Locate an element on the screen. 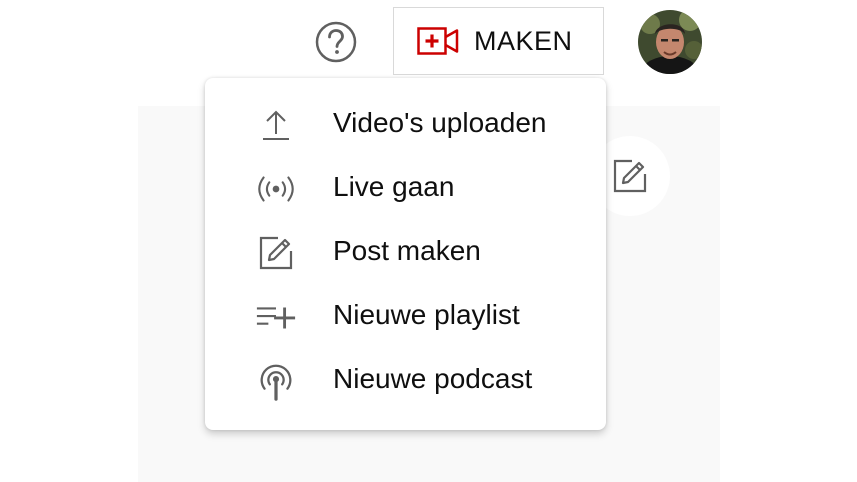  menu-item-label: Nieuwe podcast is located at coordinates (433, 378).